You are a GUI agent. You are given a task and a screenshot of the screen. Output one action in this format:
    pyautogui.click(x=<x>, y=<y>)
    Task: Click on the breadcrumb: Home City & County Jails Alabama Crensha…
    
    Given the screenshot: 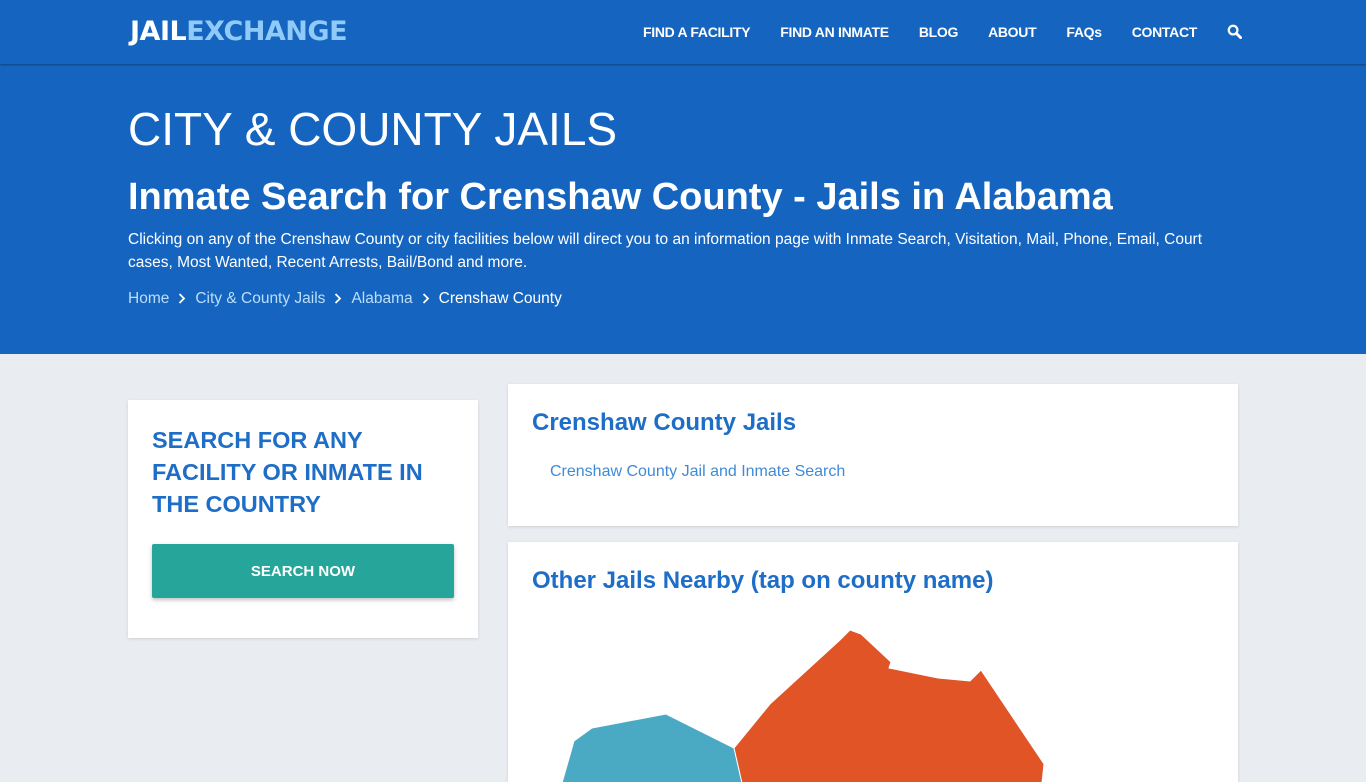 What is the action you would take?
    pyautogui.click(x=345, y=299)
    